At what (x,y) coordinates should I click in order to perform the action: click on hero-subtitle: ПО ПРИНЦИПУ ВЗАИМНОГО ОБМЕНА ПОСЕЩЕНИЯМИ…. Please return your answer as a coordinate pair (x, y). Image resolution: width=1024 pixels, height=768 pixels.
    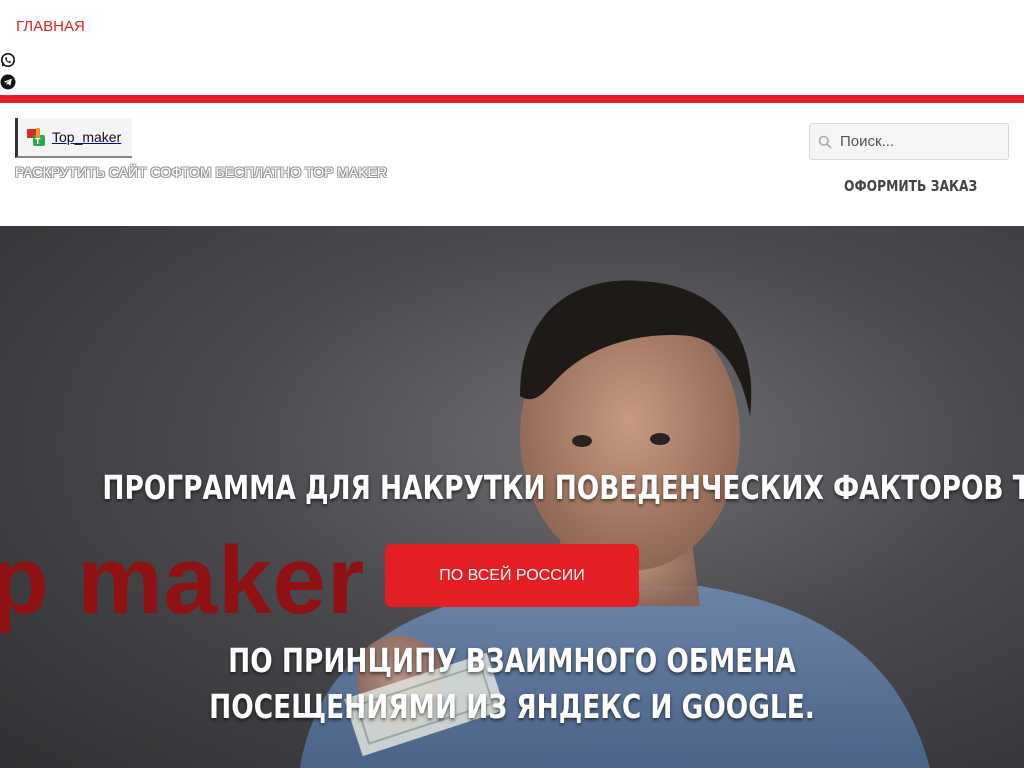
    Looking at the image, I should click on (512, 684).